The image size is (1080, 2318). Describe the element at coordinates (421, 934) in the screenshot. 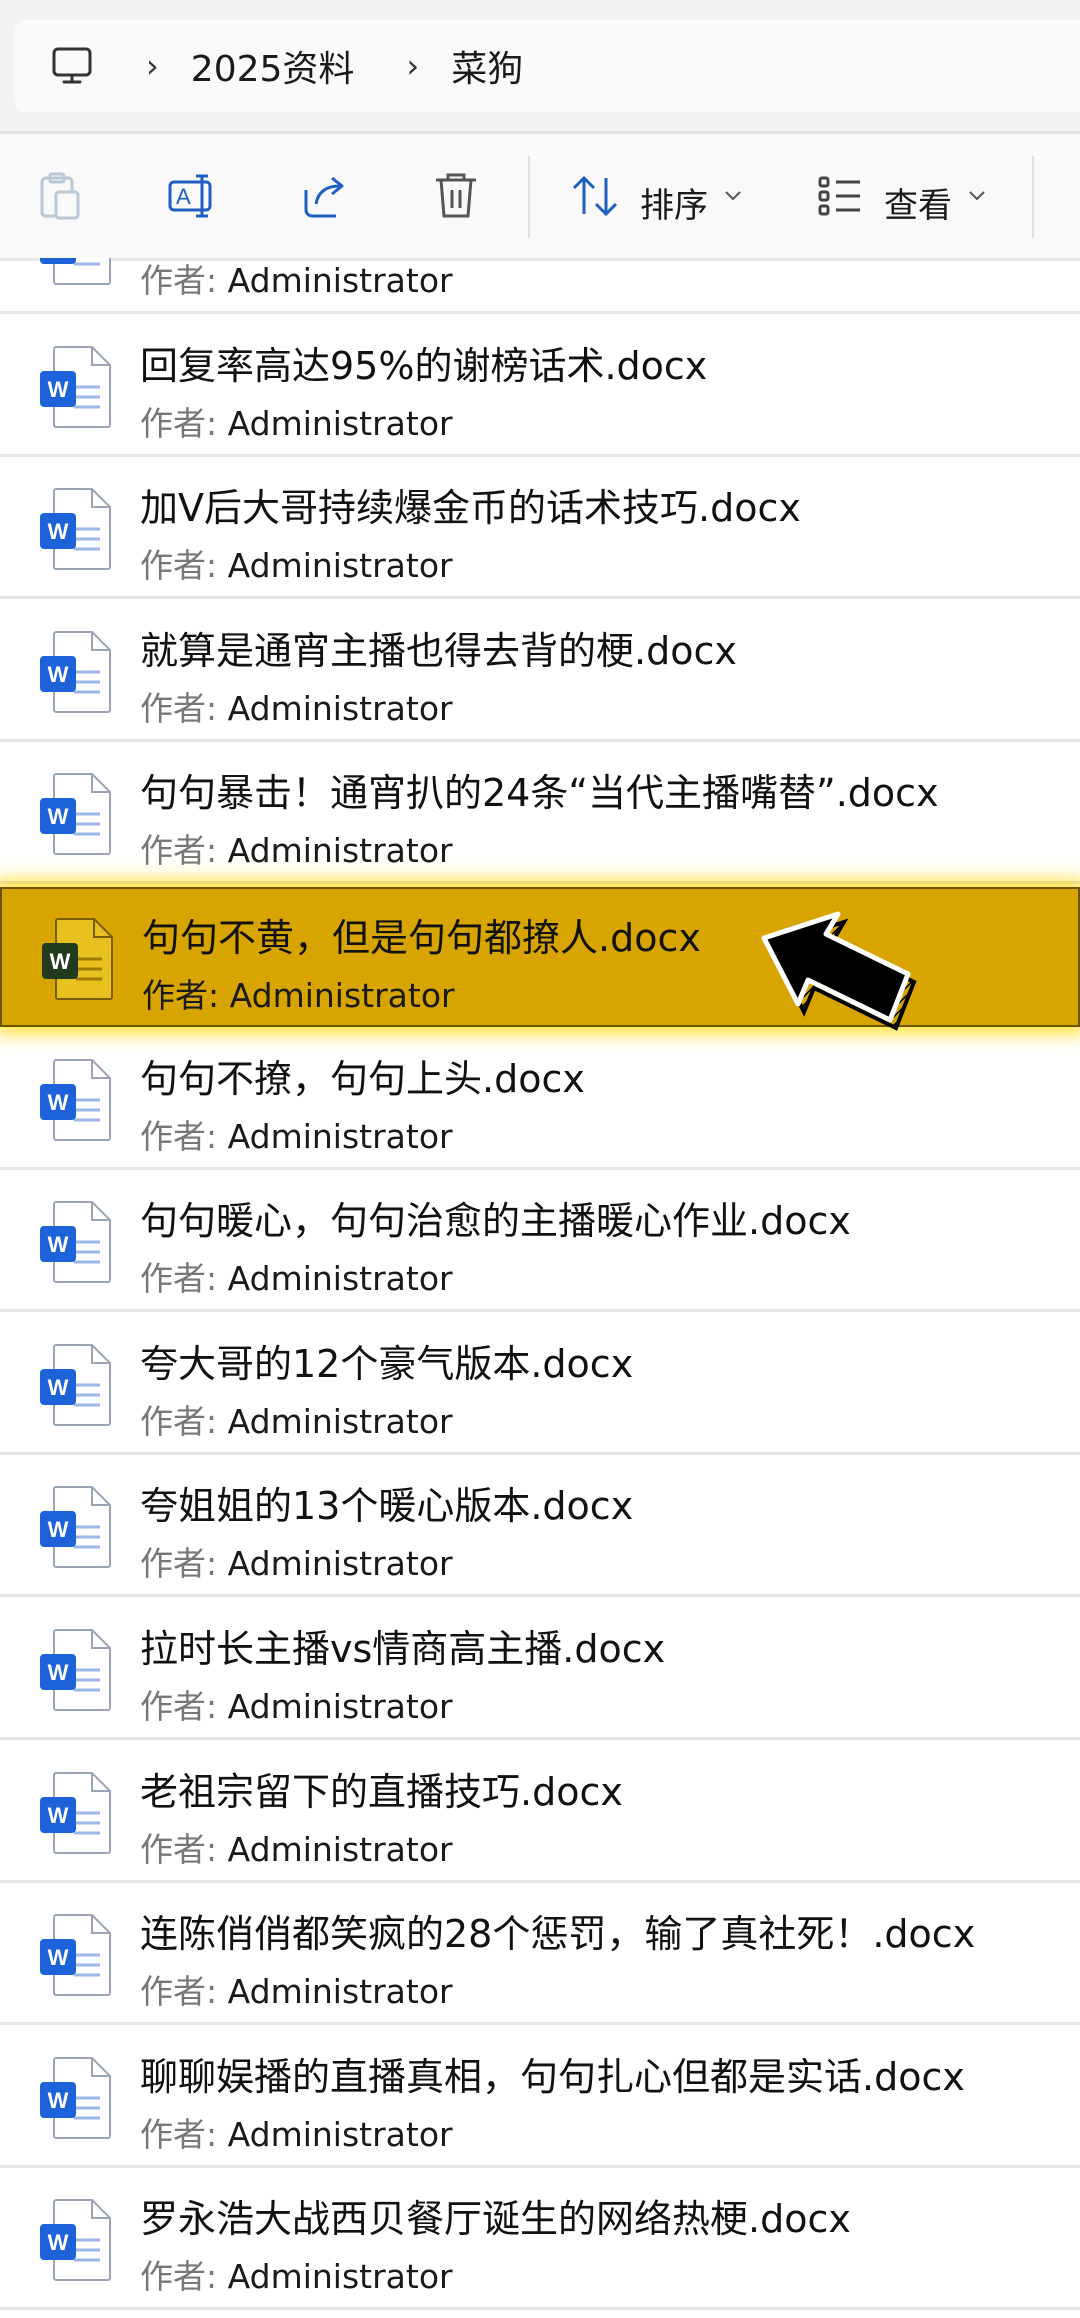

I see `file-name: 句句不黄，但是句句都撩人.docx` at that location.